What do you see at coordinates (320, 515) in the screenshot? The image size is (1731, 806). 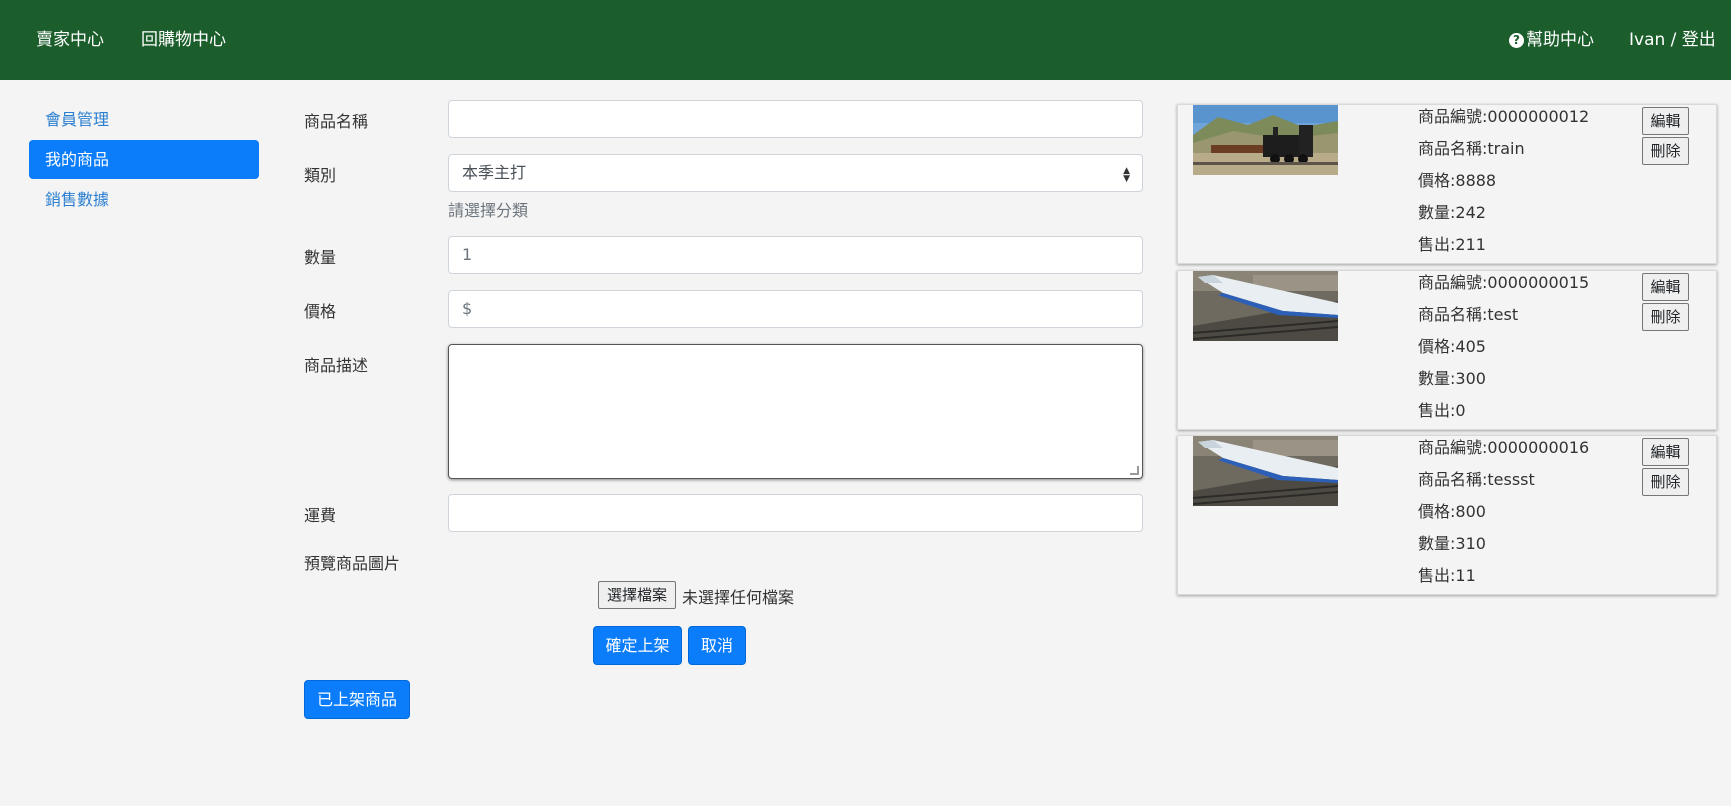 I see `shipping-label: 運費` at bounding box center [320, 515].